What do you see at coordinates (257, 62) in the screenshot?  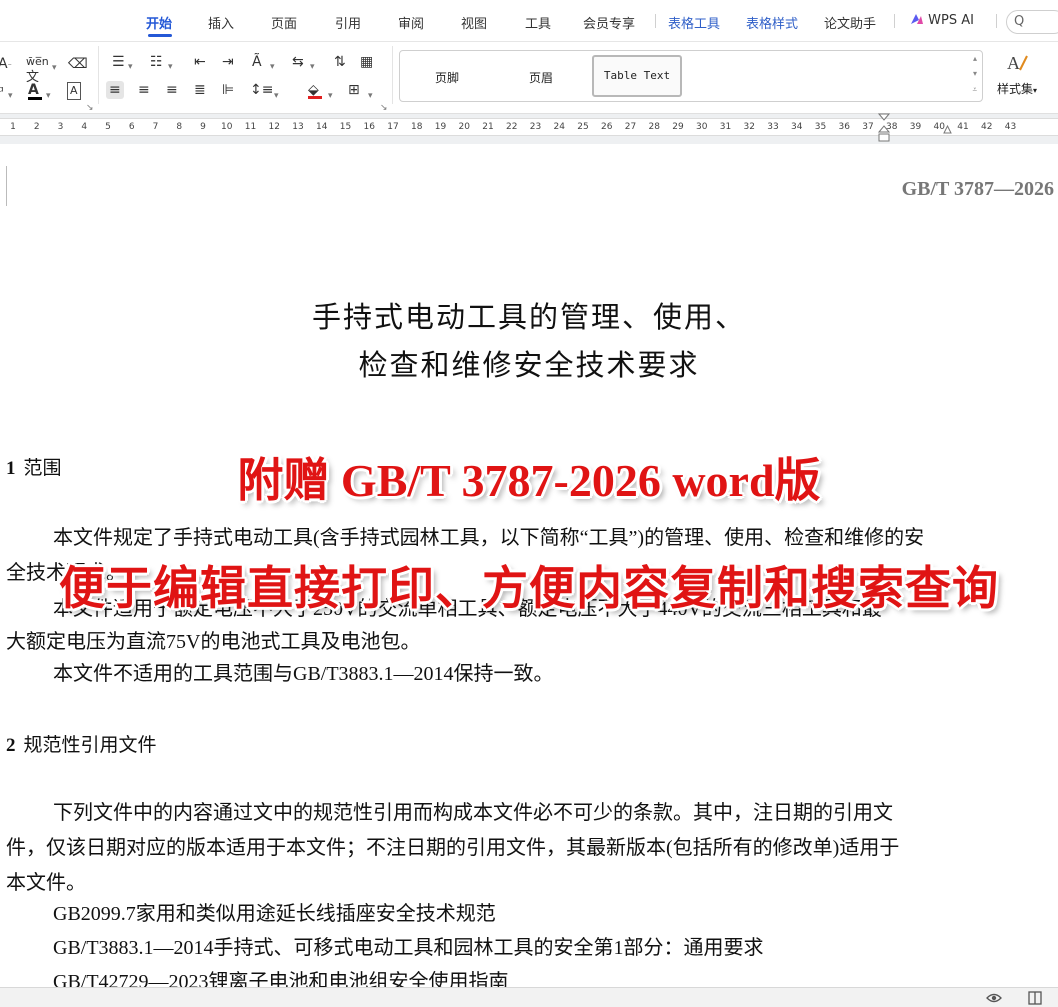 I see `text-direction-icon: Ã` at bounding box center [257, 62].